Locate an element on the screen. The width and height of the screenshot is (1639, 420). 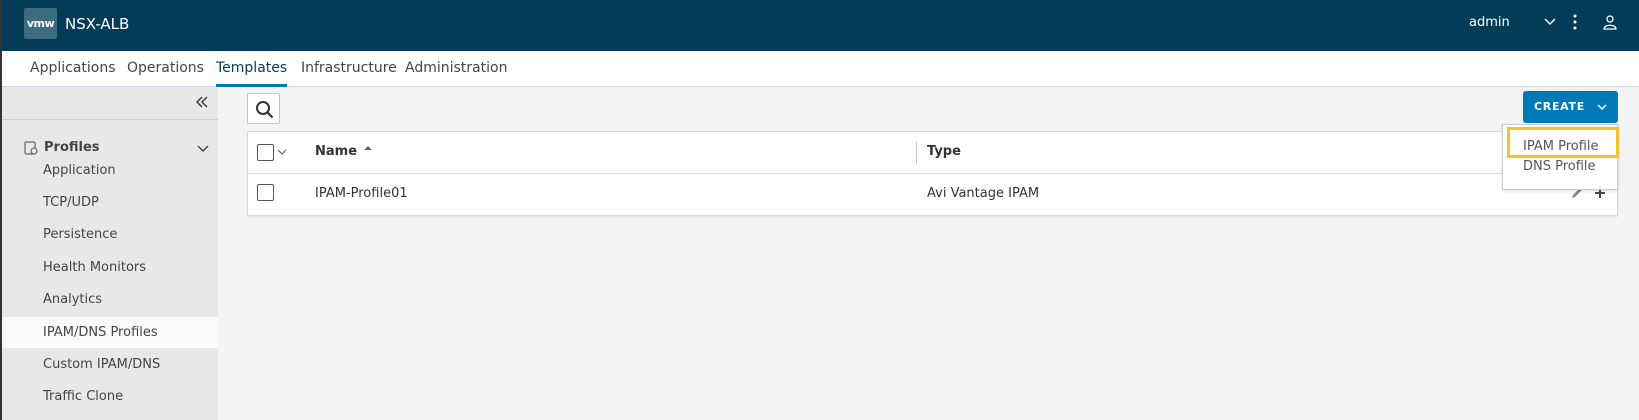
sort-ascending-icon is located at coordinates (368, 148).